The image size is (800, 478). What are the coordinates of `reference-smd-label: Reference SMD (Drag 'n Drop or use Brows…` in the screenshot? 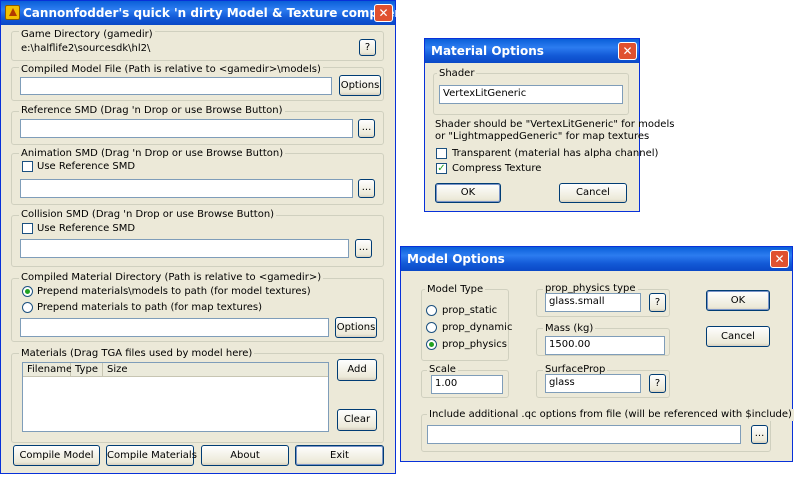 It's located at (152, 111).